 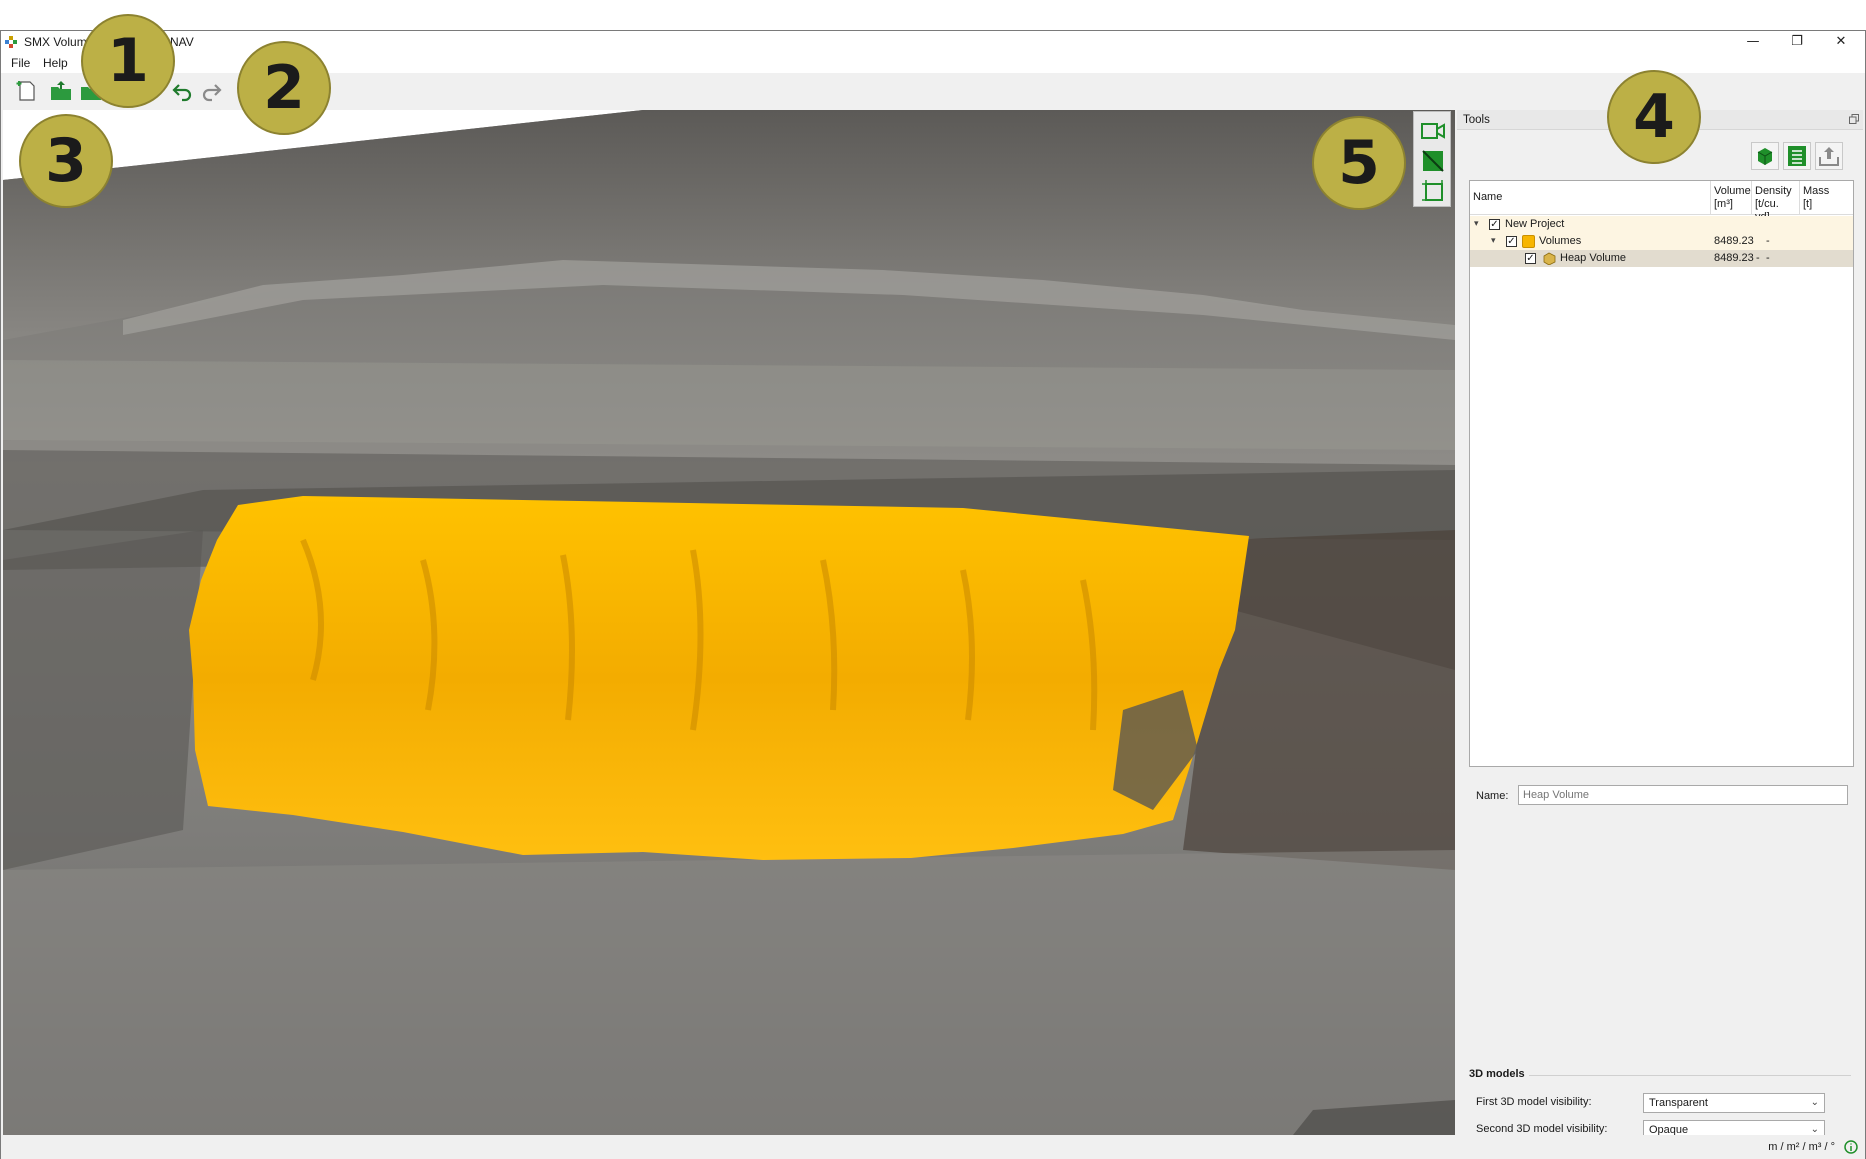 What do you see at coordinates (1494, 224) in the screenshot?
I see `checkbox-new-project: ✓` at bounding box center [1494, 224].